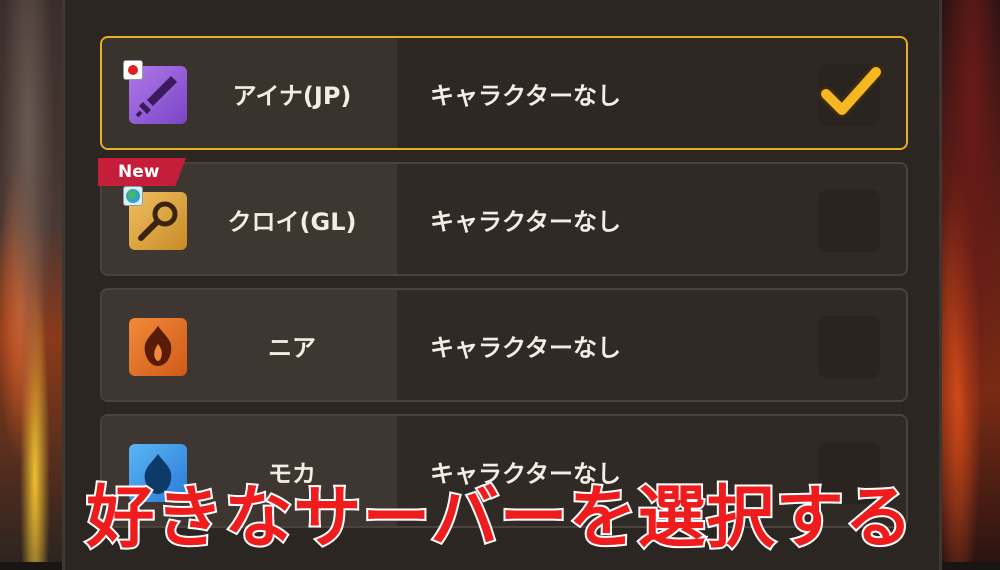 Image resolution: width=1000 pixels, height=570 pixels. I want to click on server-name: ニア, so click(292, 347).